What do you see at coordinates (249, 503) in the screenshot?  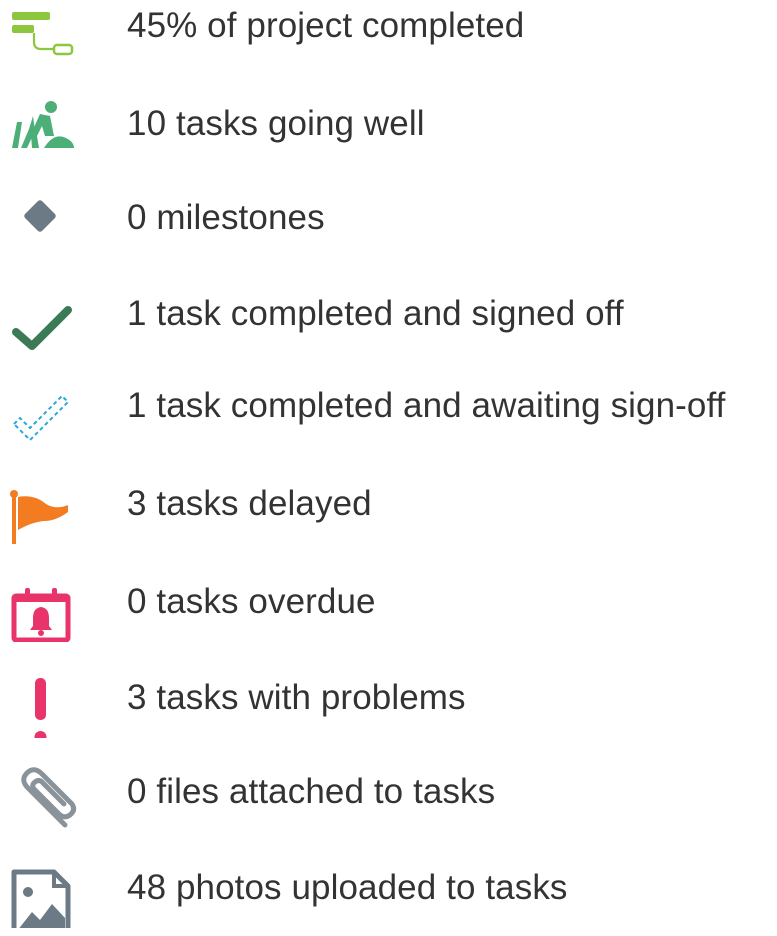 I see `summary-item-label: 3 tasks delayed` at bounding box center [249, 503].